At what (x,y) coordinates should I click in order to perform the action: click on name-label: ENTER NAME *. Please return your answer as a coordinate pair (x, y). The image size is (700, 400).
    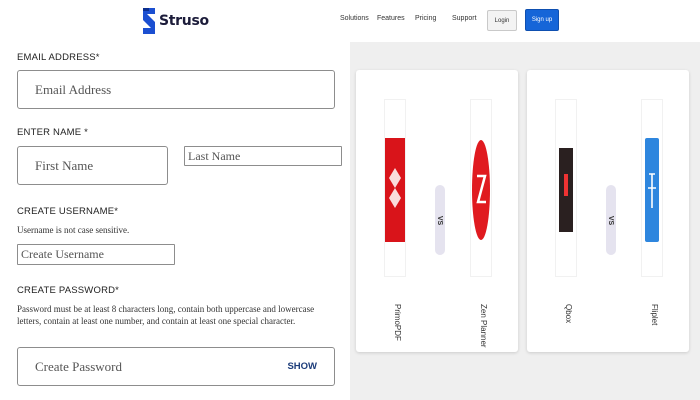
    Looking at the image, I should click on (53, 132).